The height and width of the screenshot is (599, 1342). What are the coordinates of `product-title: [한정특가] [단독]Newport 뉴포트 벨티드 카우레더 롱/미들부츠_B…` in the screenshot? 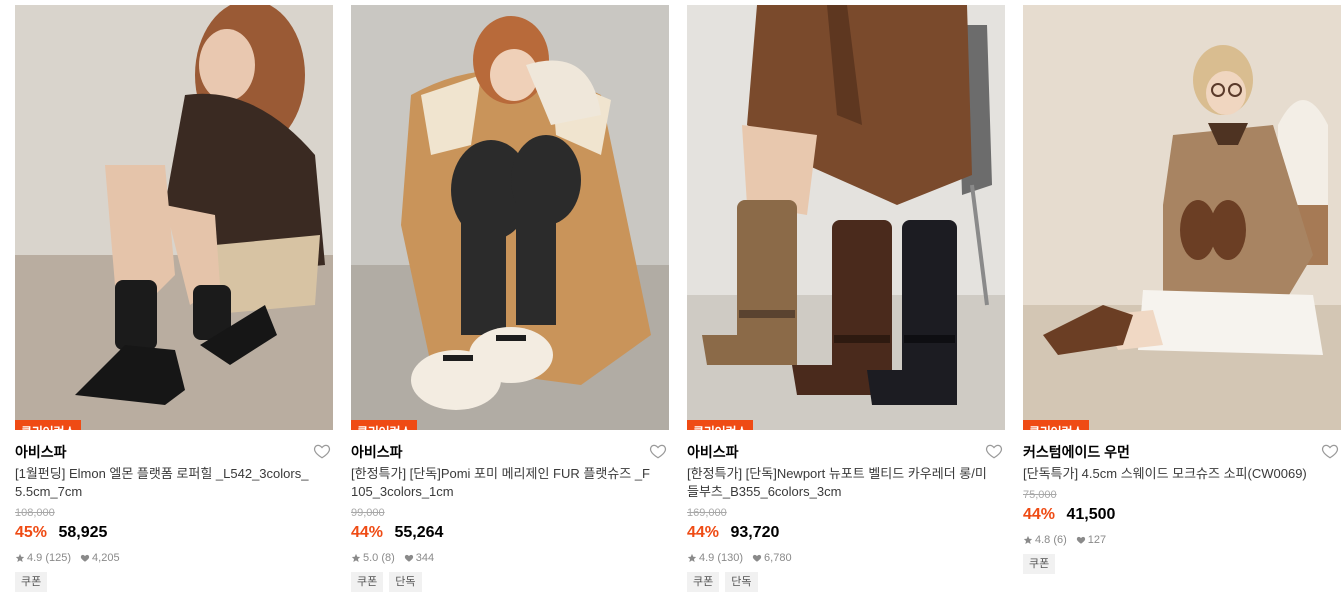 It's located at (846, 483).